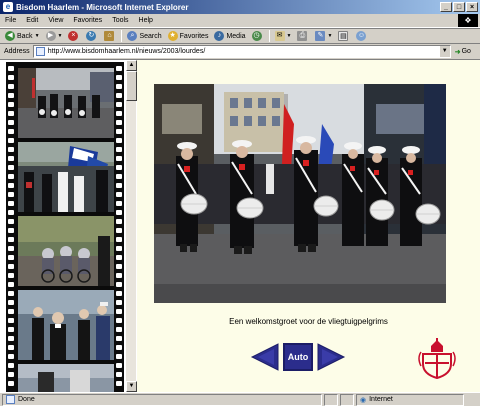  What do you see at coordinates (457, 52) in the screenshot?
I see `go-arrow-icon: ➜` at bounding box center [457, 52].